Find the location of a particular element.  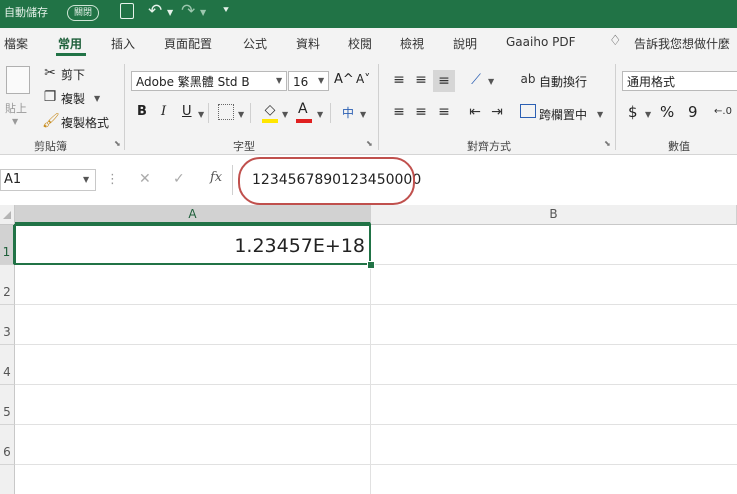

align-top-icon: ≡ is located at coordinates (399, 80).